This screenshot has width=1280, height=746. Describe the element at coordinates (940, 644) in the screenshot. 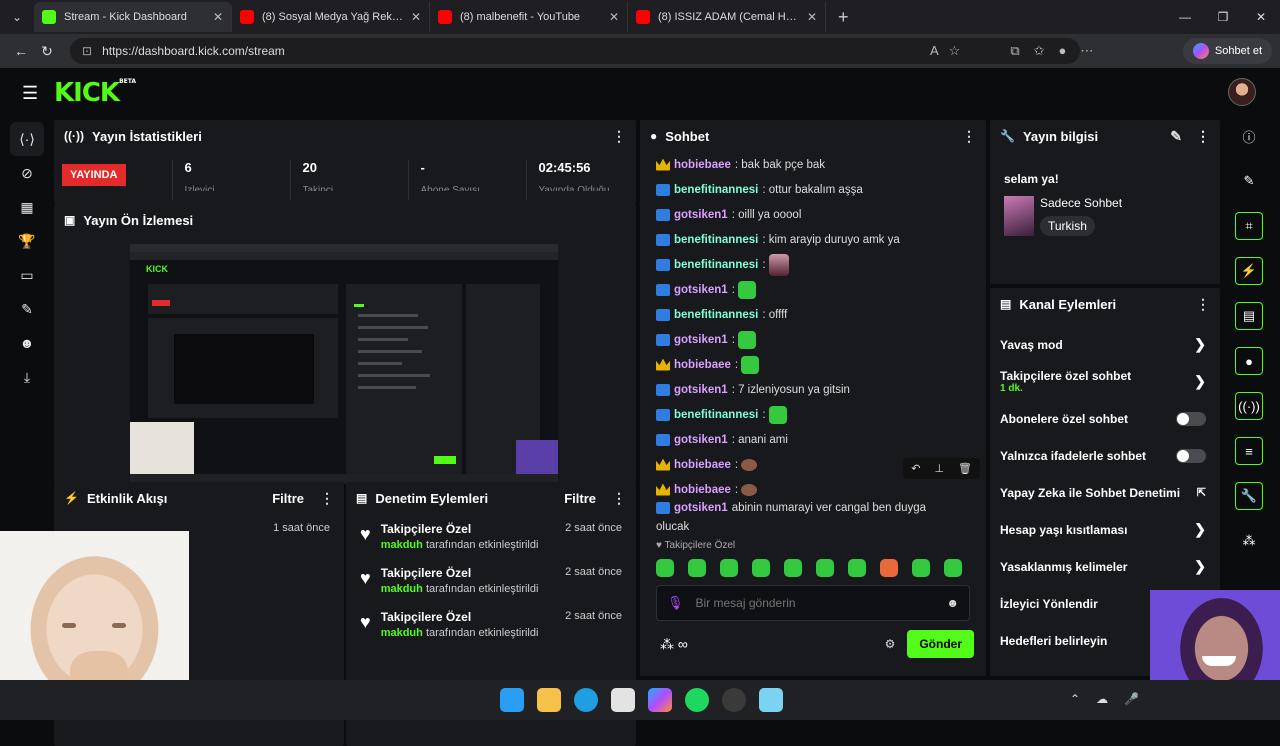

I see `send-button: Gönder` at that location.